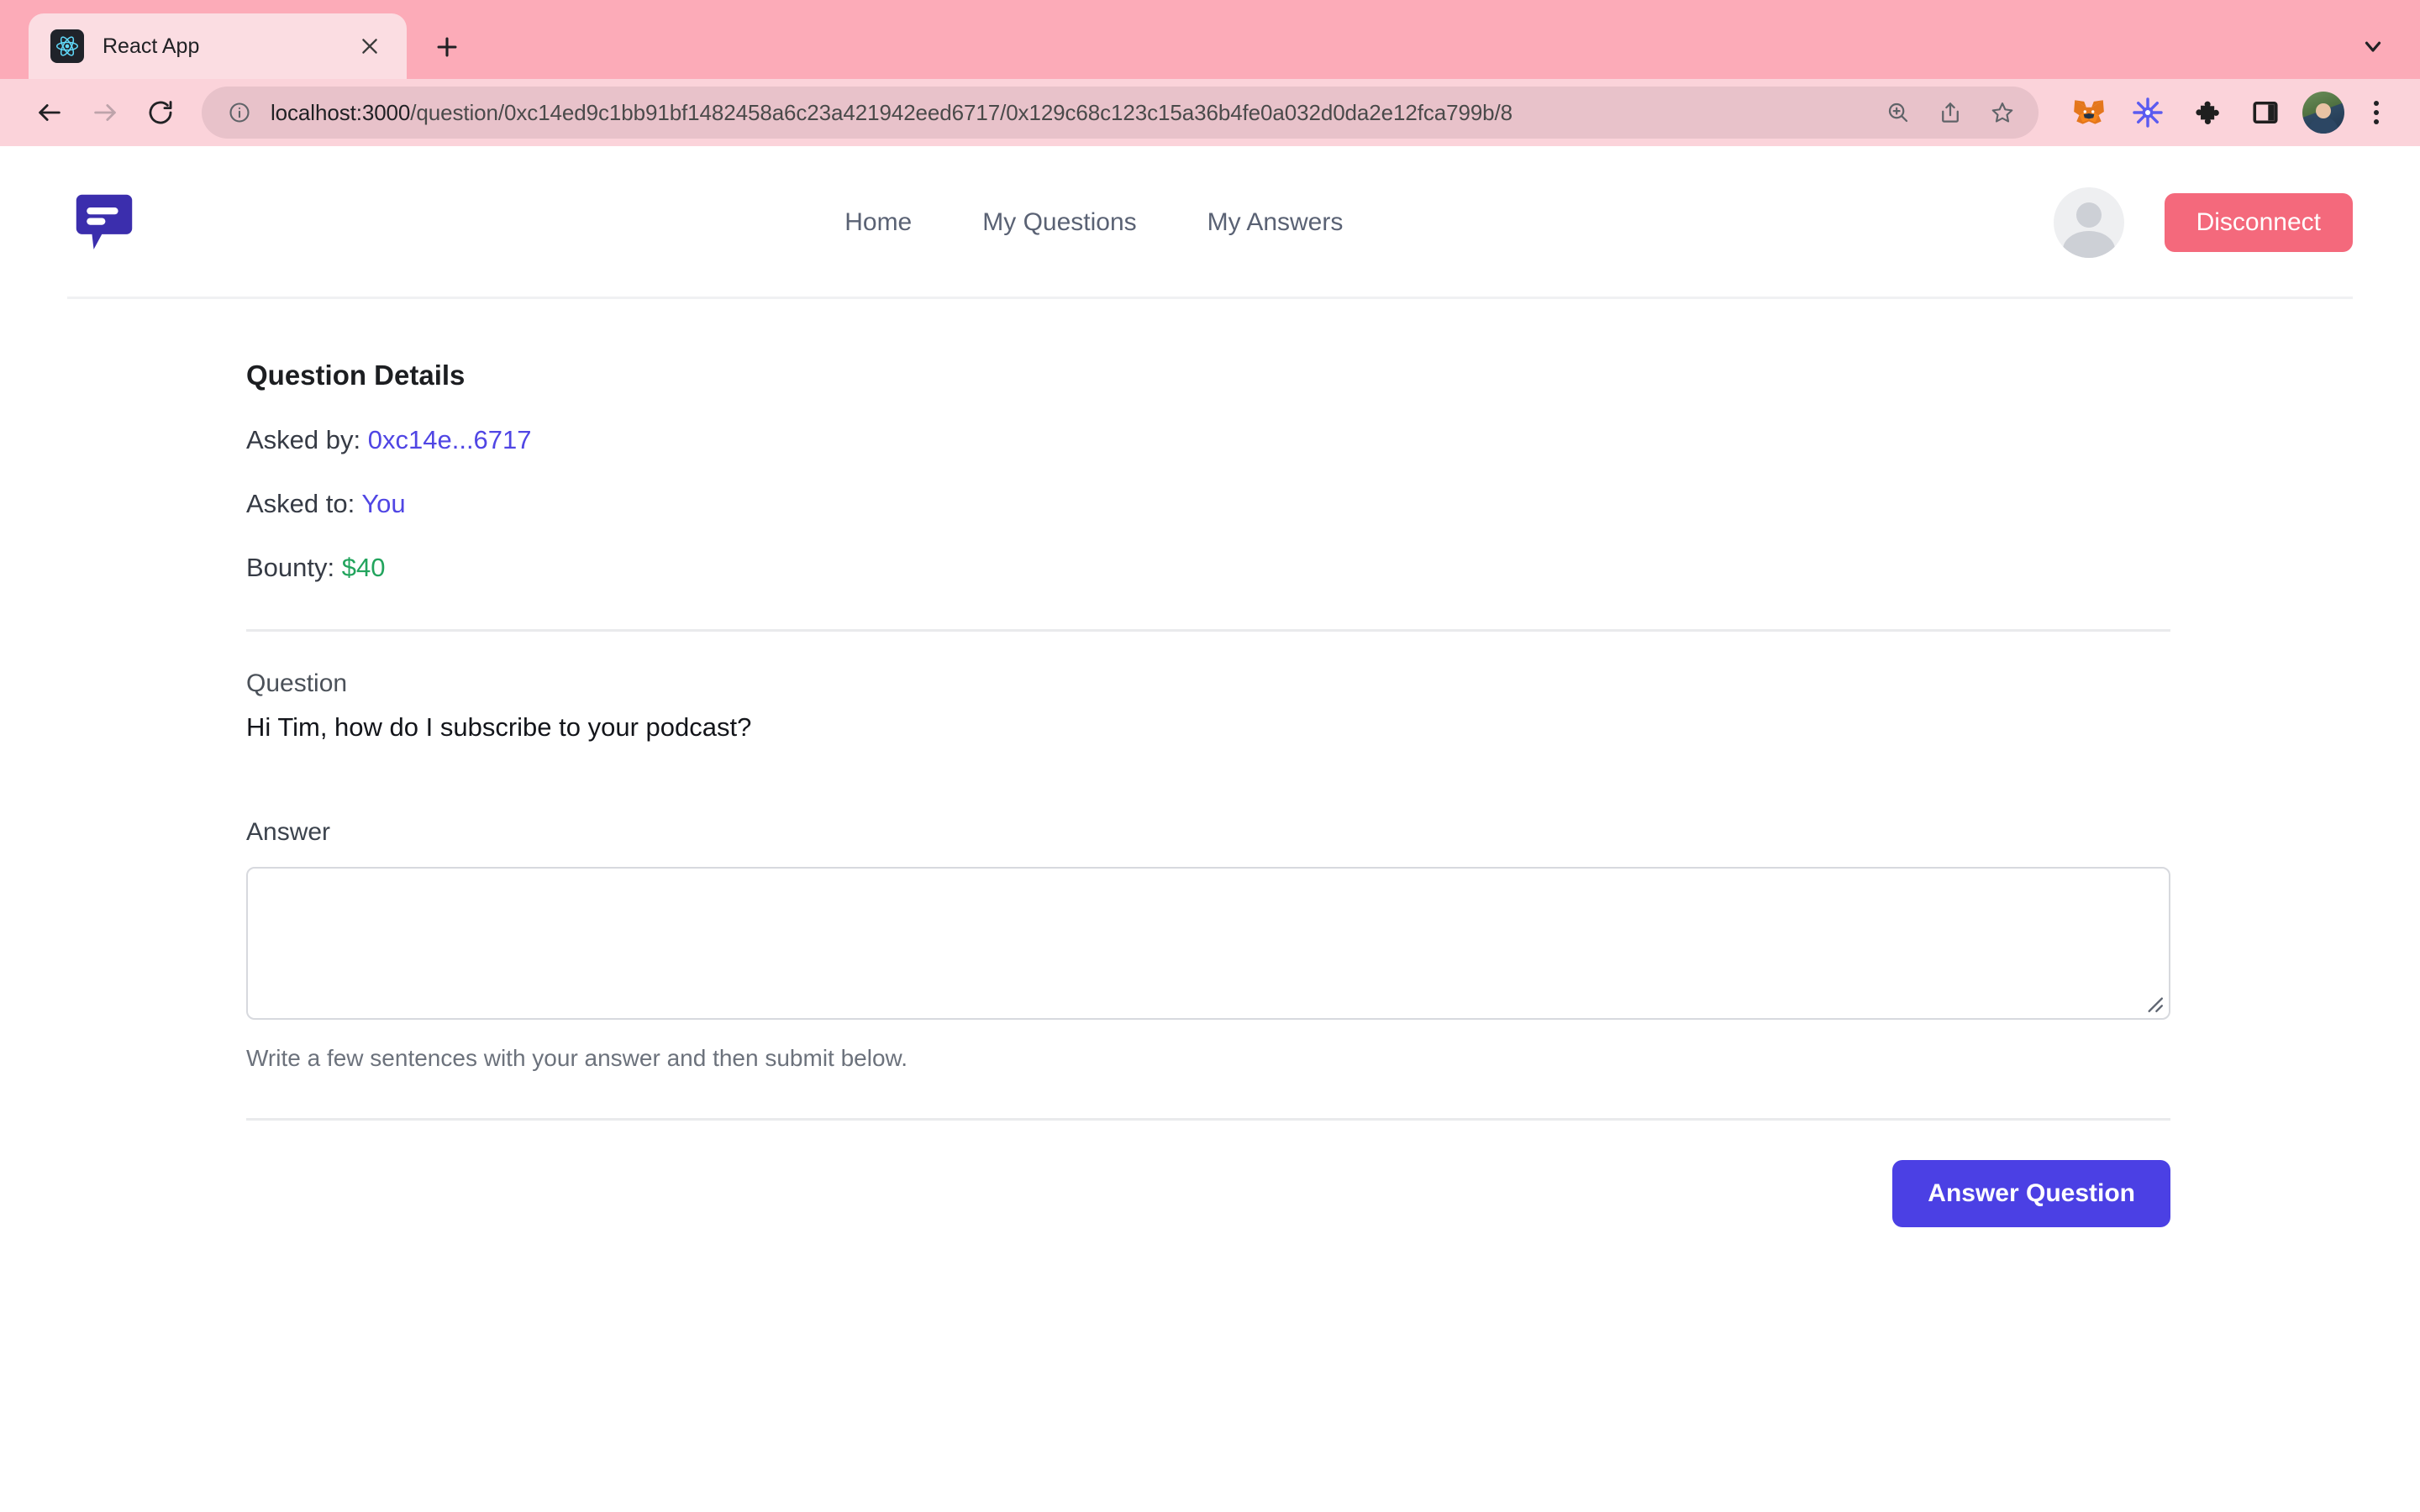 This screenshot has height=1512, width=2420. I want to click on question-label: Question, so click(297, 683).